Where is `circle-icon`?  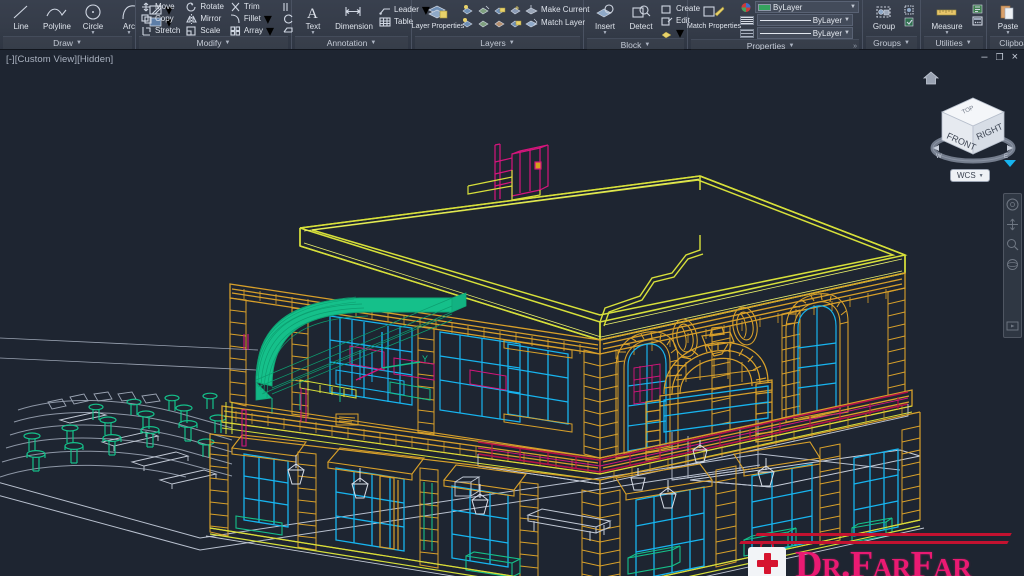
circle-icon is located at coordinates (93, 12).